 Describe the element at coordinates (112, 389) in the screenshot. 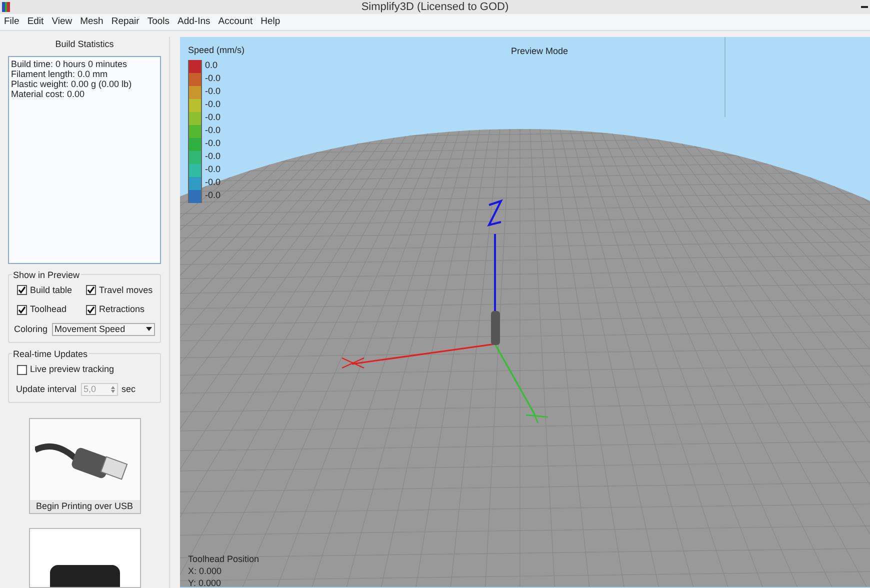

I see `spinner-arrows-icon` at that location.